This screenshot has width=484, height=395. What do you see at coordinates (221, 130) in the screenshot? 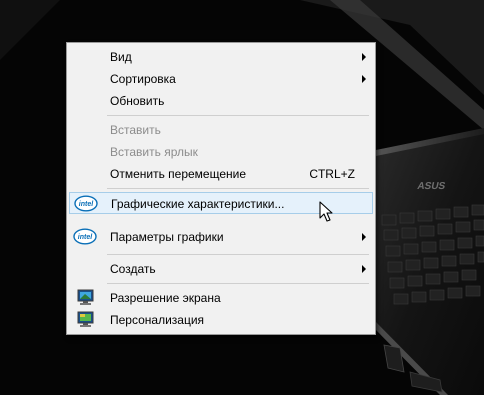
I see `menu-item-paste: Вставить` at bounding box center [221, 130].